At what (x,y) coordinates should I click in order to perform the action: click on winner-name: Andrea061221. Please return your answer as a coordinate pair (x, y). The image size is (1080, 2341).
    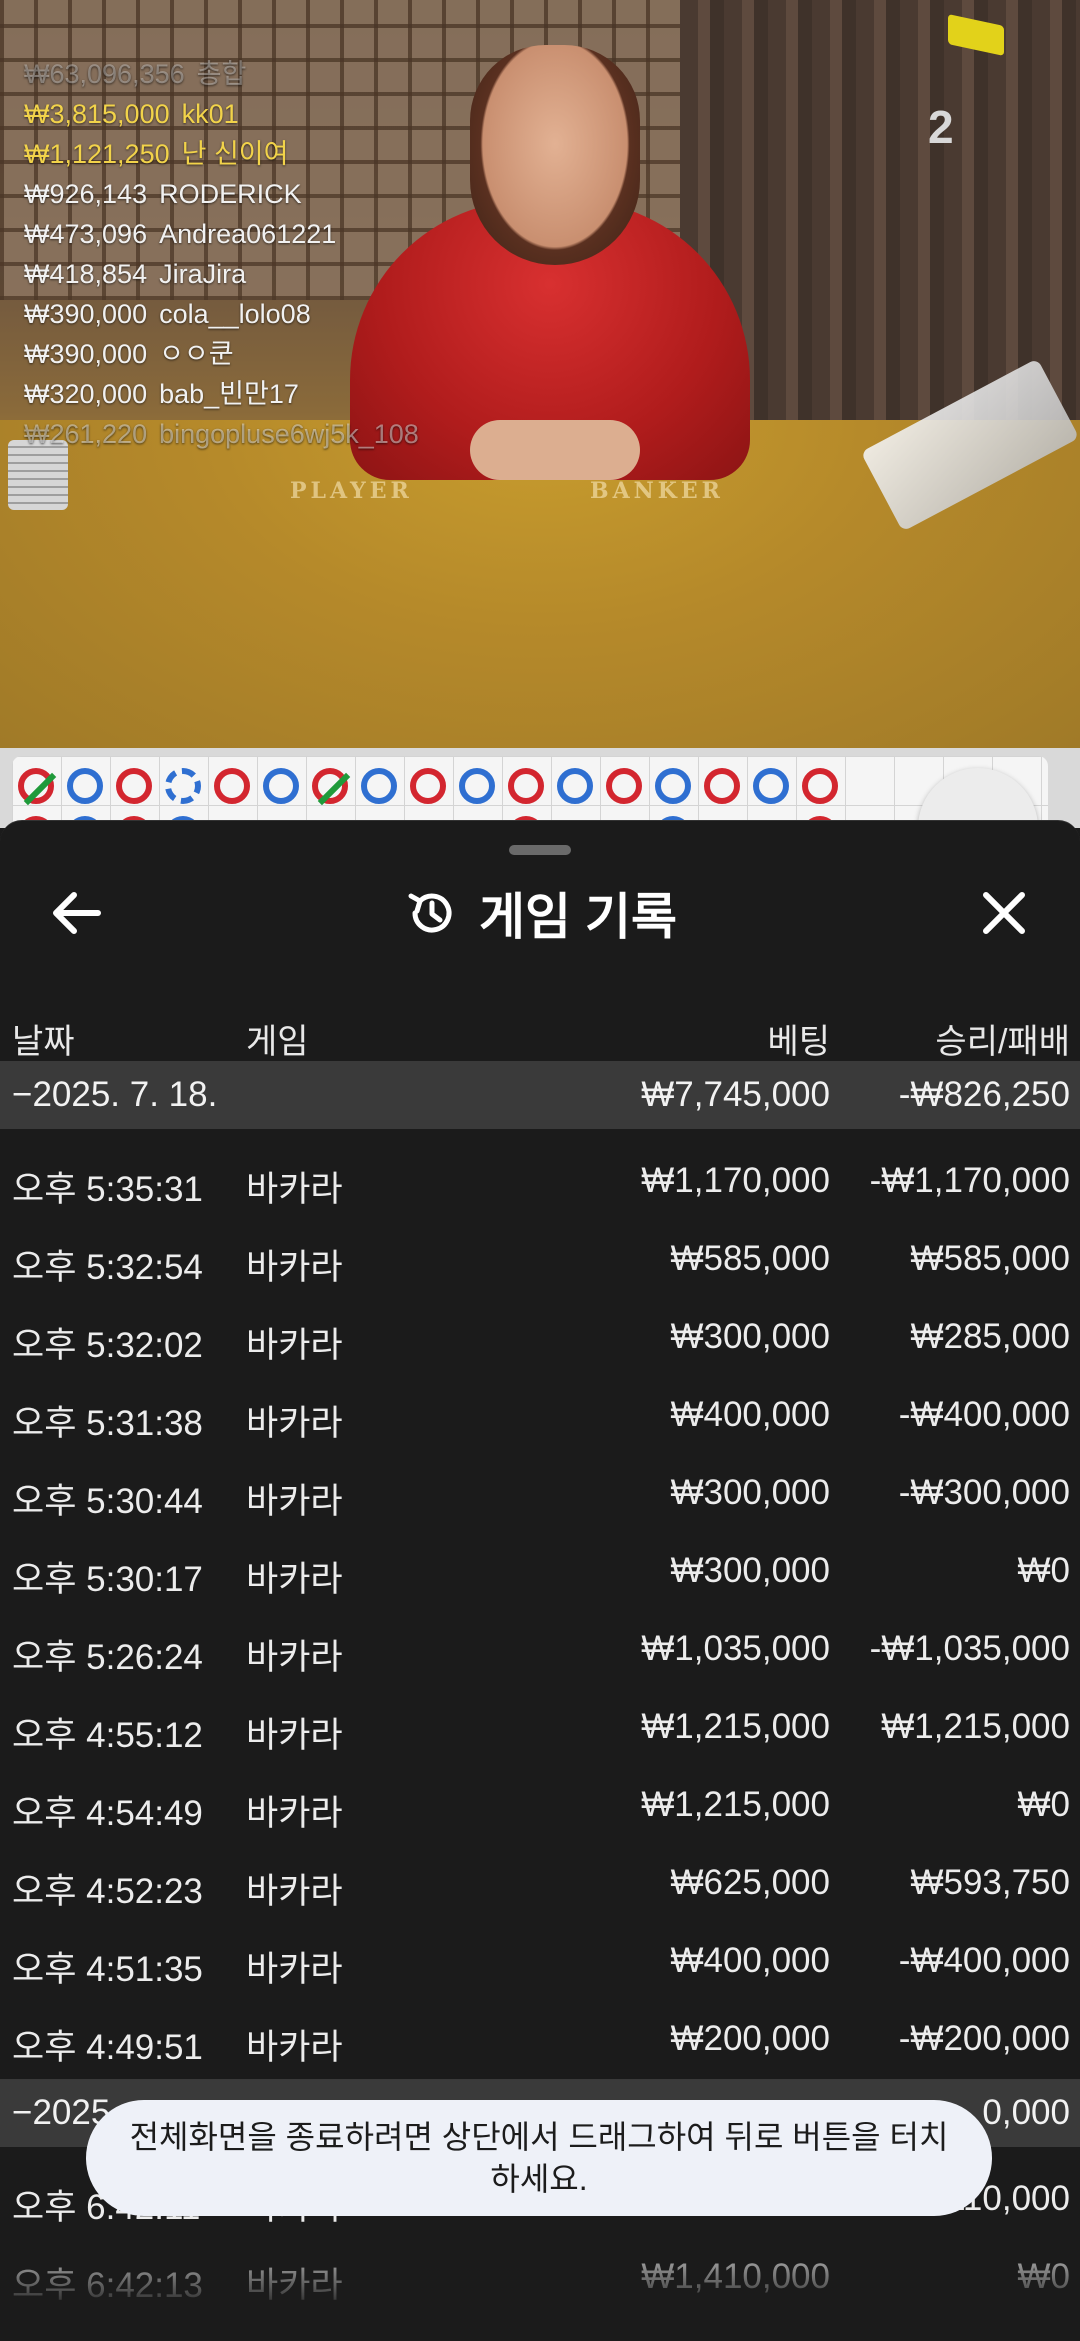
    Looking at the image, I should click on (248, 234).